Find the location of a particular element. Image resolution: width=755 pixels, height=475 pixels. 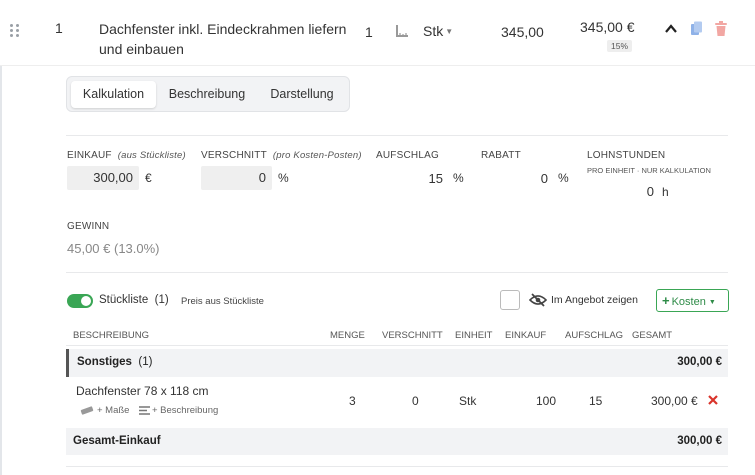

total-label: Gesamt-Einkauf is located at coordinates (117, 441).